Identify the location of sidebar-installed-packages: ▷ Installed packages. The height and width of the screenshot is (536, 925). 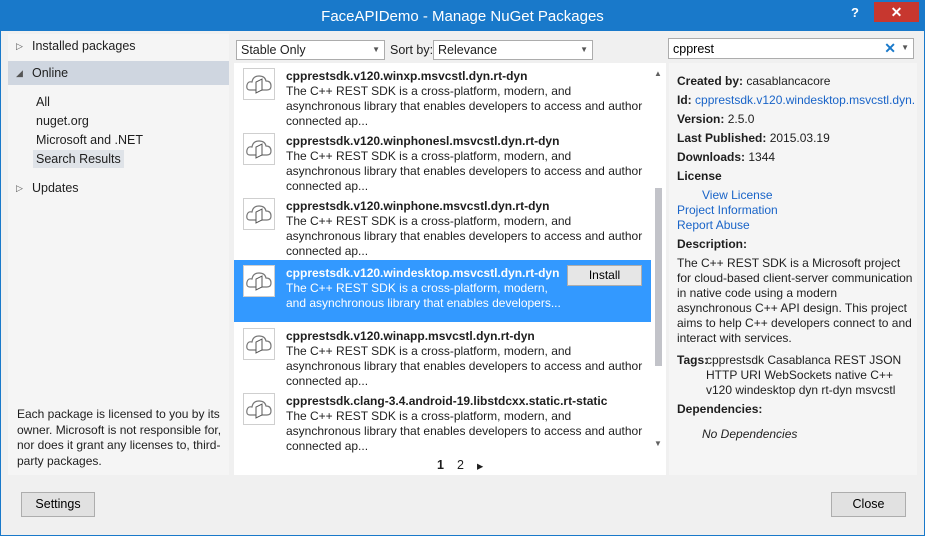
(118, 46).